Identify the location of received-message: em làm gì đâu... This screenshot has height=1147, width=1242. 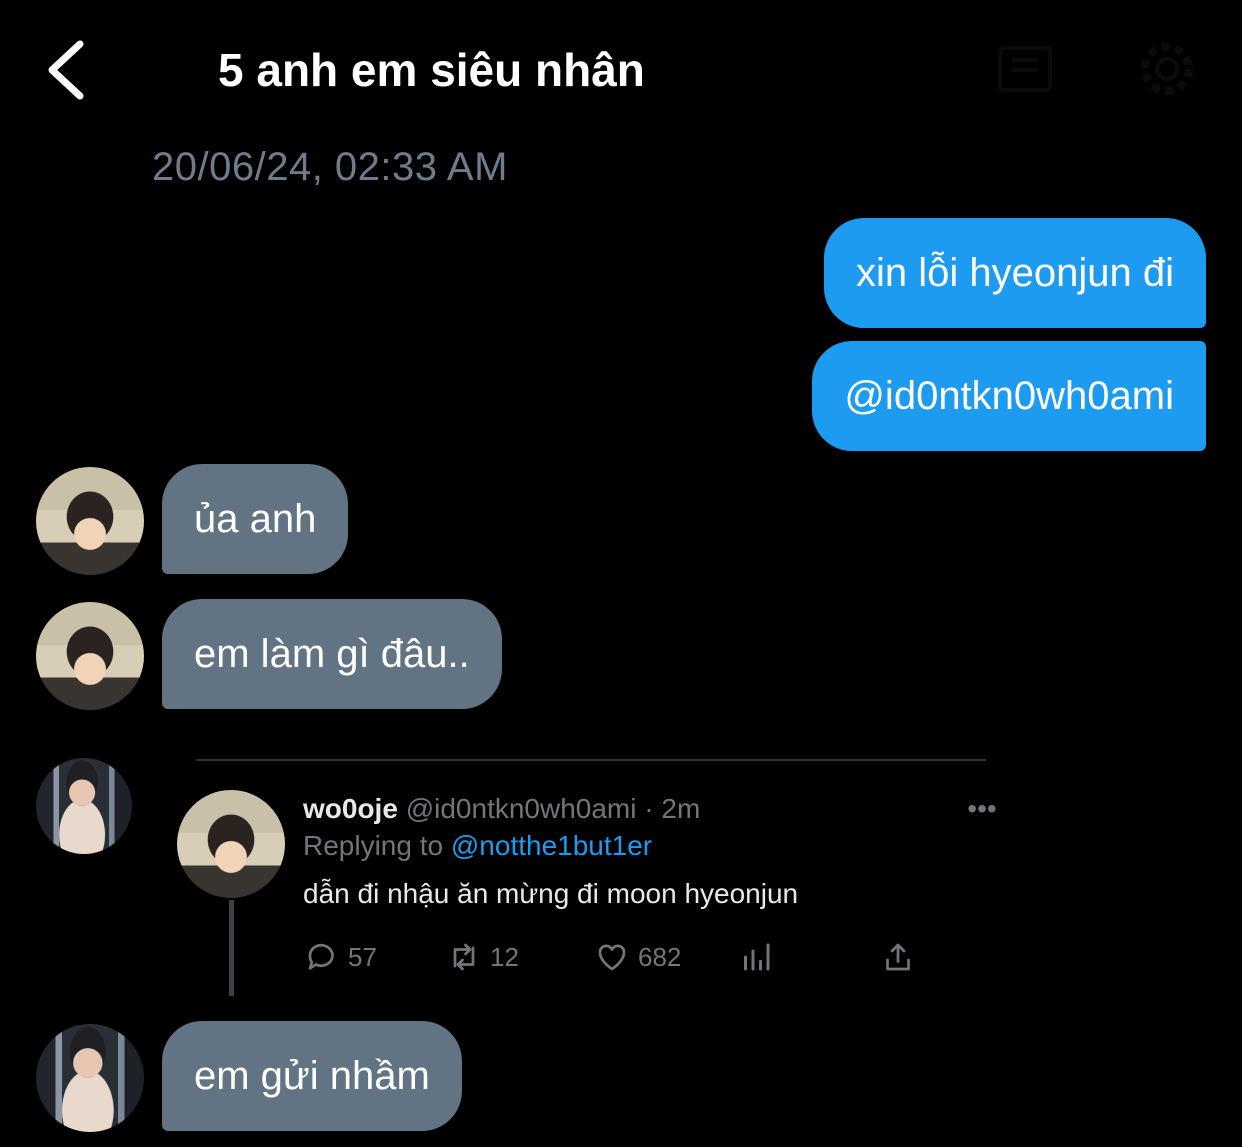
(332, 654).